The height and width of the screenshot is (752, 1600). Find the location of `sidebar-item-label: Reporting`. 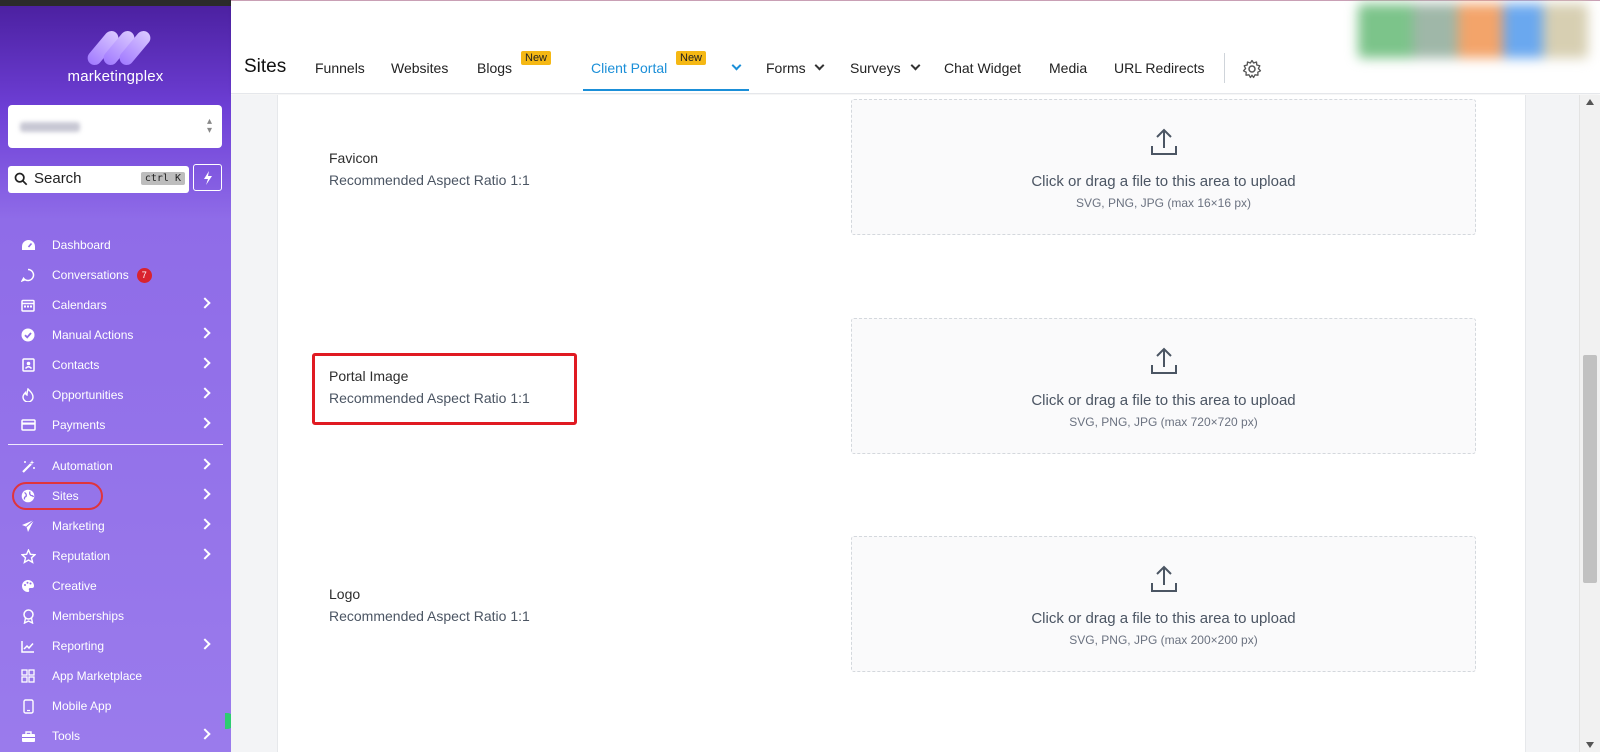

sidebar-item-label: Reporting is located at coordinates (78, 646).